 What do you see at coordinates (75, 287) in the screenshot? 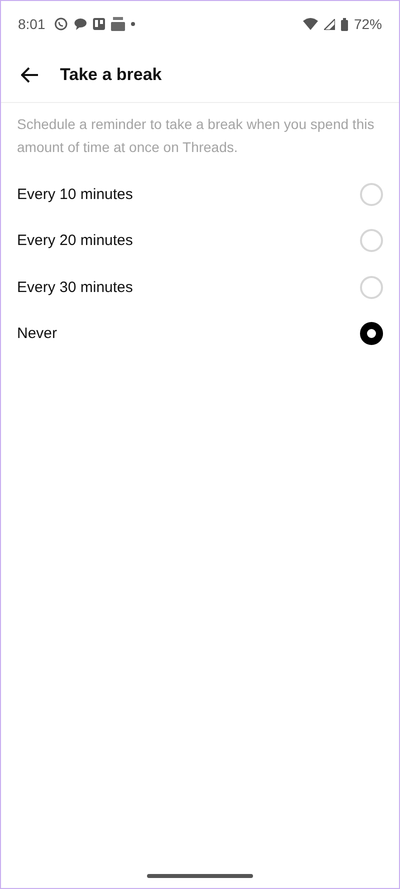
I see `option-label: Every 30 minutes` at bounding box center [75, 287].